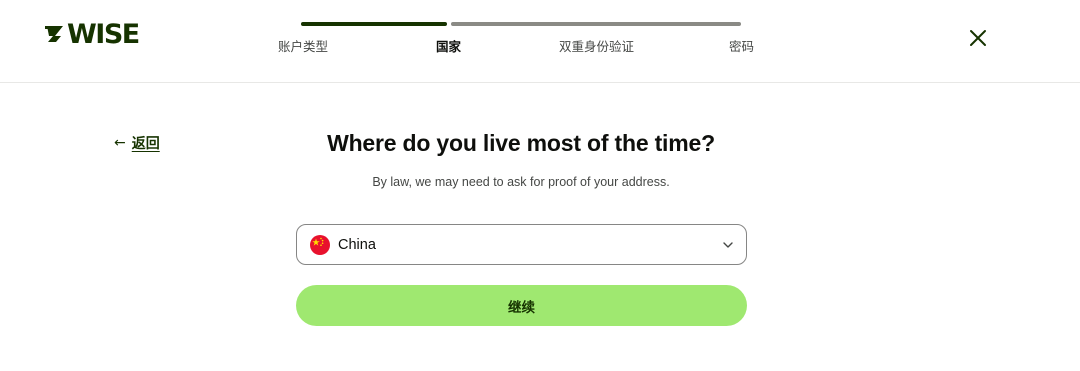 This screenshot has width=1080, height=371. What do you see at coordinates (521, 244) in the screenshot?
I see `country-select: China` at bounding box center [521, 244].